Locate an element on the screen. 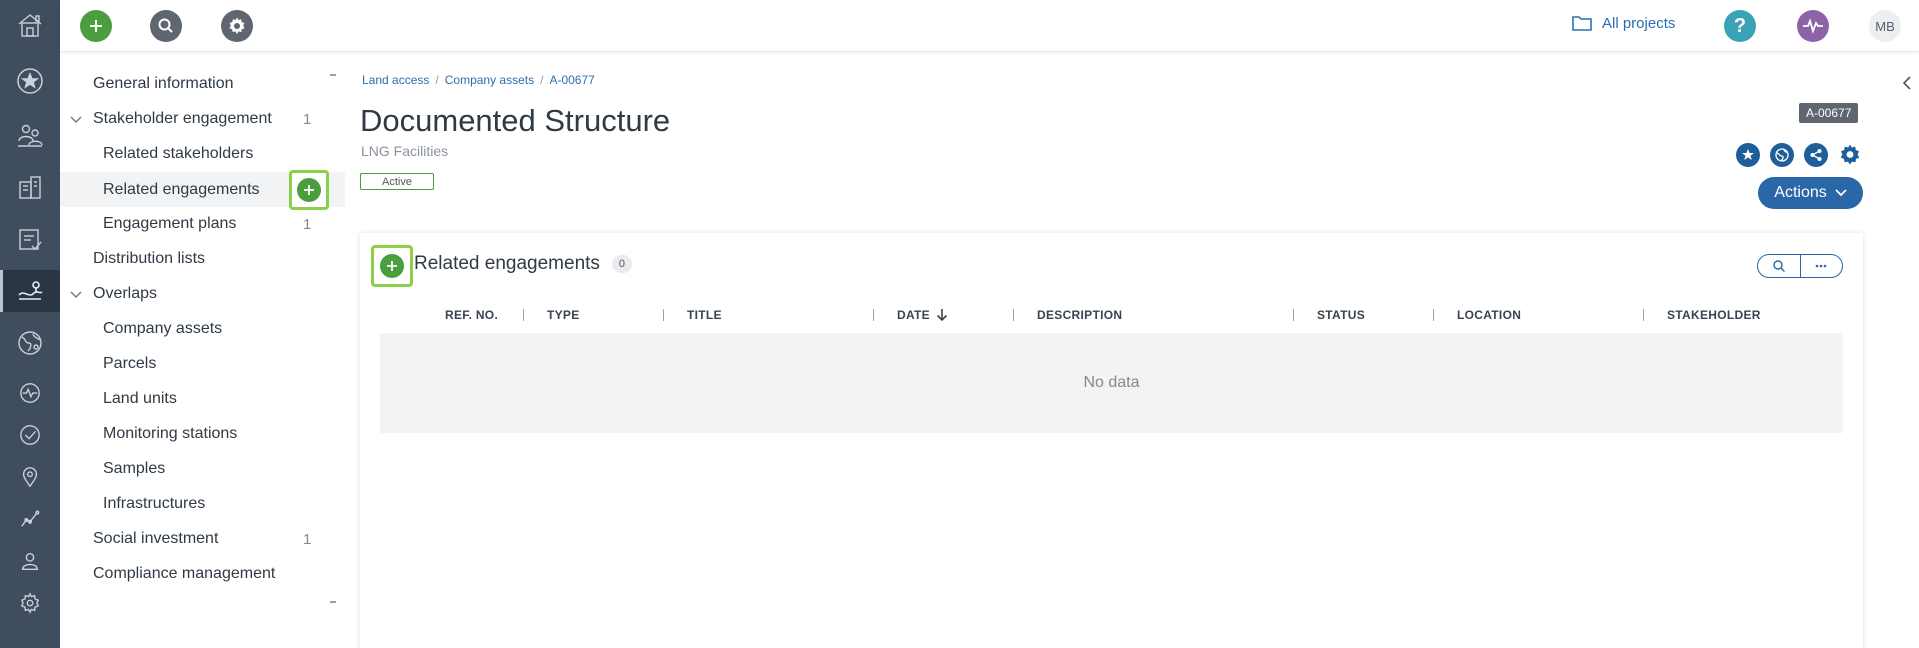 The image size is (1919, 648). nav-social-investment: Social investment is located at coordinates (155, 539).